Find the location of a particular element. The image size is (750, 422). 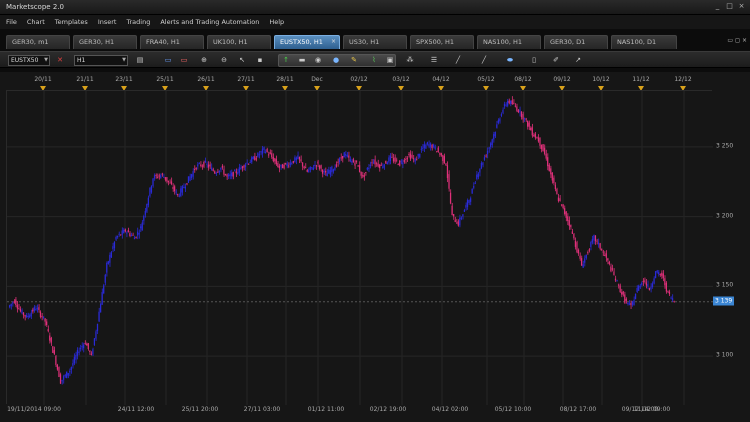

brush-icon: ✐ is located at coordinates (556, 60).